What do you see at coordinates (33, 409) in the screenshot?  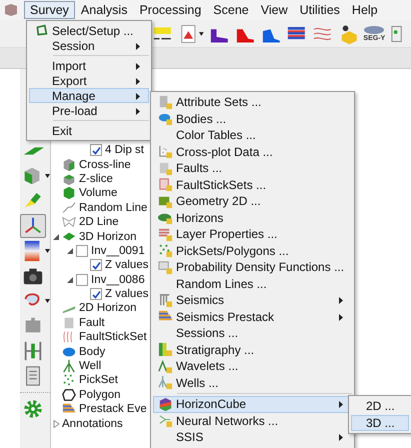 I see `settings-icon` at bounding box center [33, 409].